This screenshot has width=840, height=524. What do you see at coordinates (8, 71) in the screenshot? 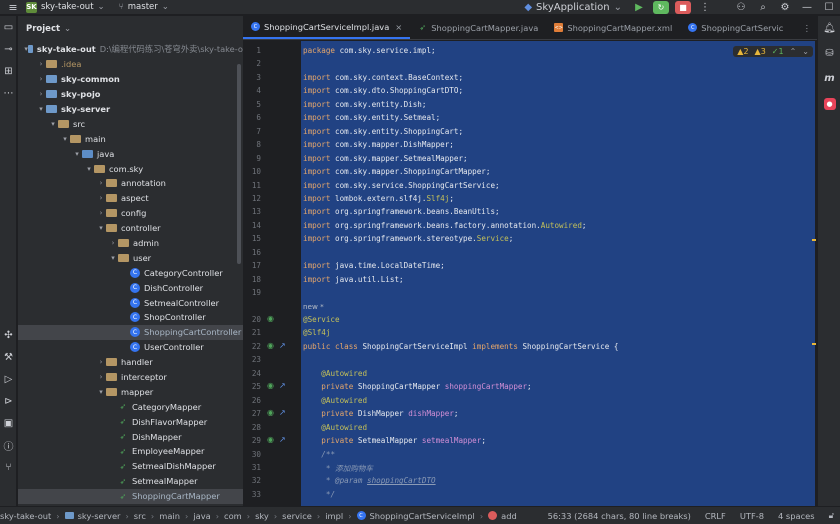
I see `structure-tool-icon: ⊞` at bounding box center [8, 71].